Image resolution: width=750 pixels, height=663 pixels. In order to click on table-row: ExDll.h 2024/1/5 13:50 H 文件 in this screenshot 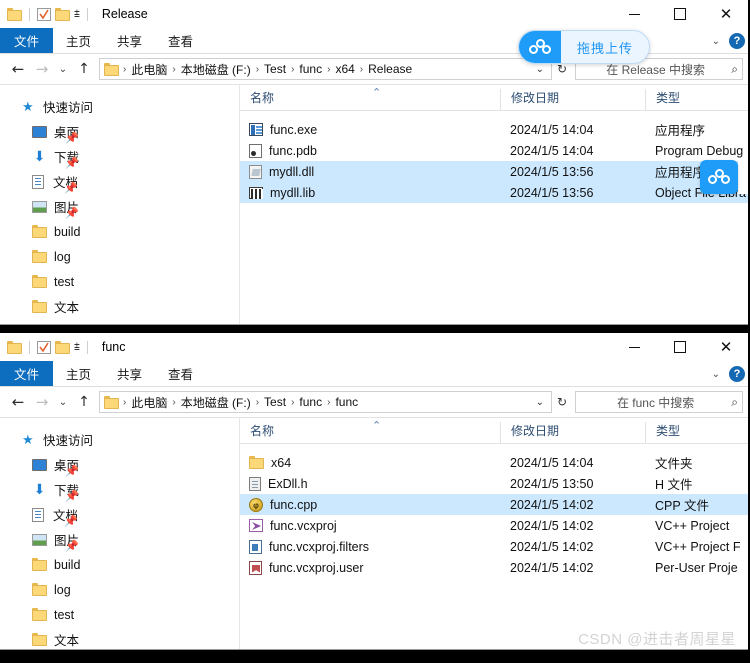, I will do `click(494, 483)`.